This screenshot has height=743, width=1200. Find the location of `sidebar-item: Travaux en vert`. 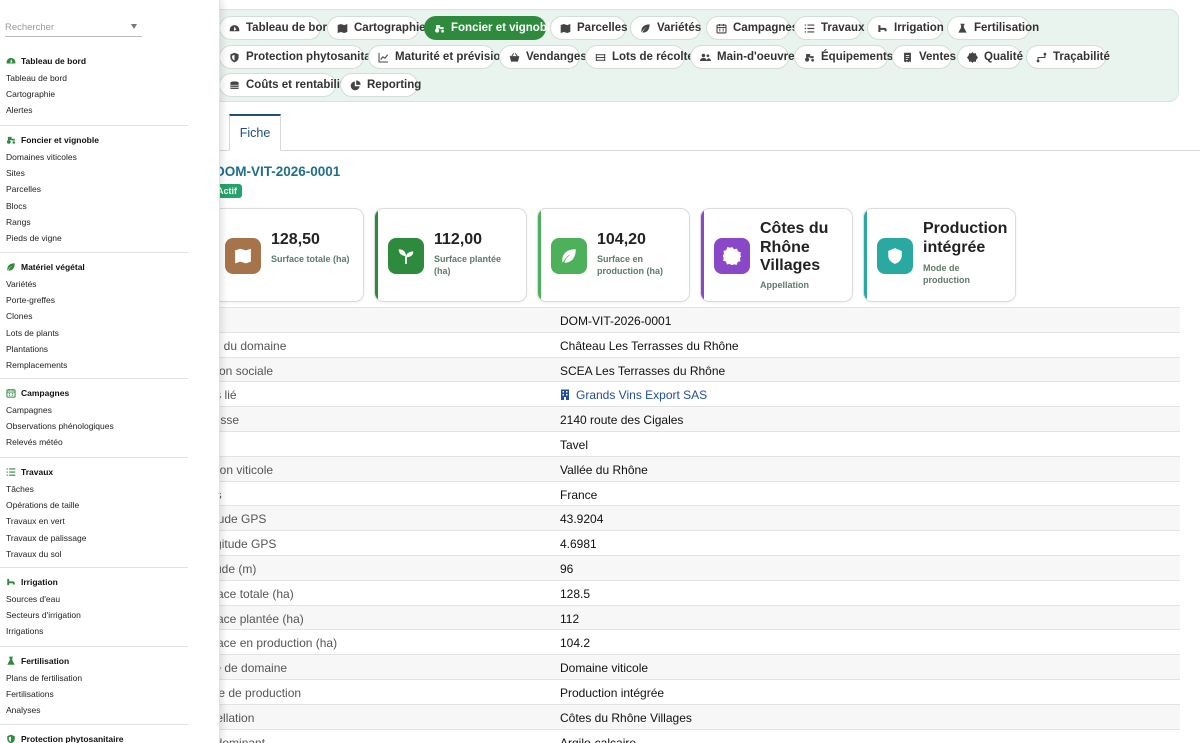

sidebar-item: Travaux en vert is located at coordinates (35, 521).